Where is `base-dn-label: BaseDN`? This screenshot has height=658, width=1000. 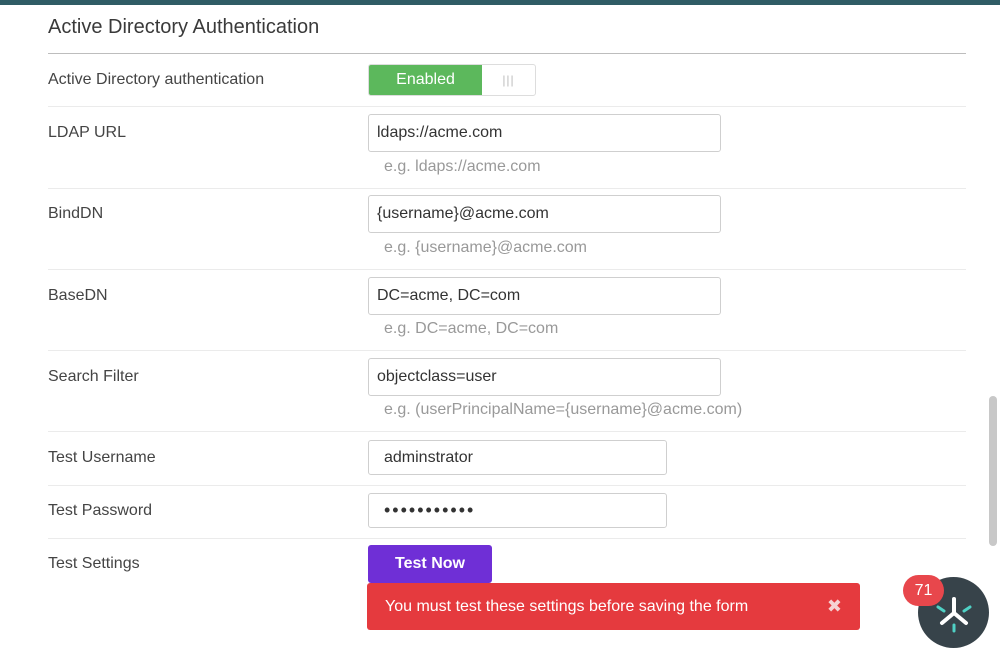
base-dn-label: BaseDN is located at coordinates (78, 295).